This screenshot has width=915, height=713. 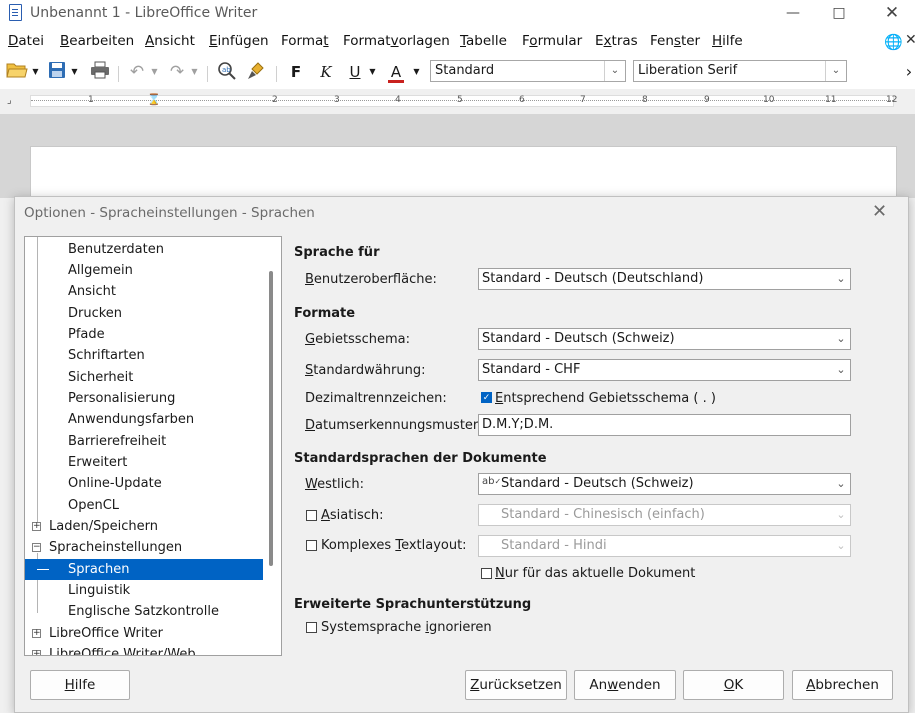 I want to click on asian-language-select: Standard - Chinesisch (einfach) ⌄, so click(x=664, y=515).